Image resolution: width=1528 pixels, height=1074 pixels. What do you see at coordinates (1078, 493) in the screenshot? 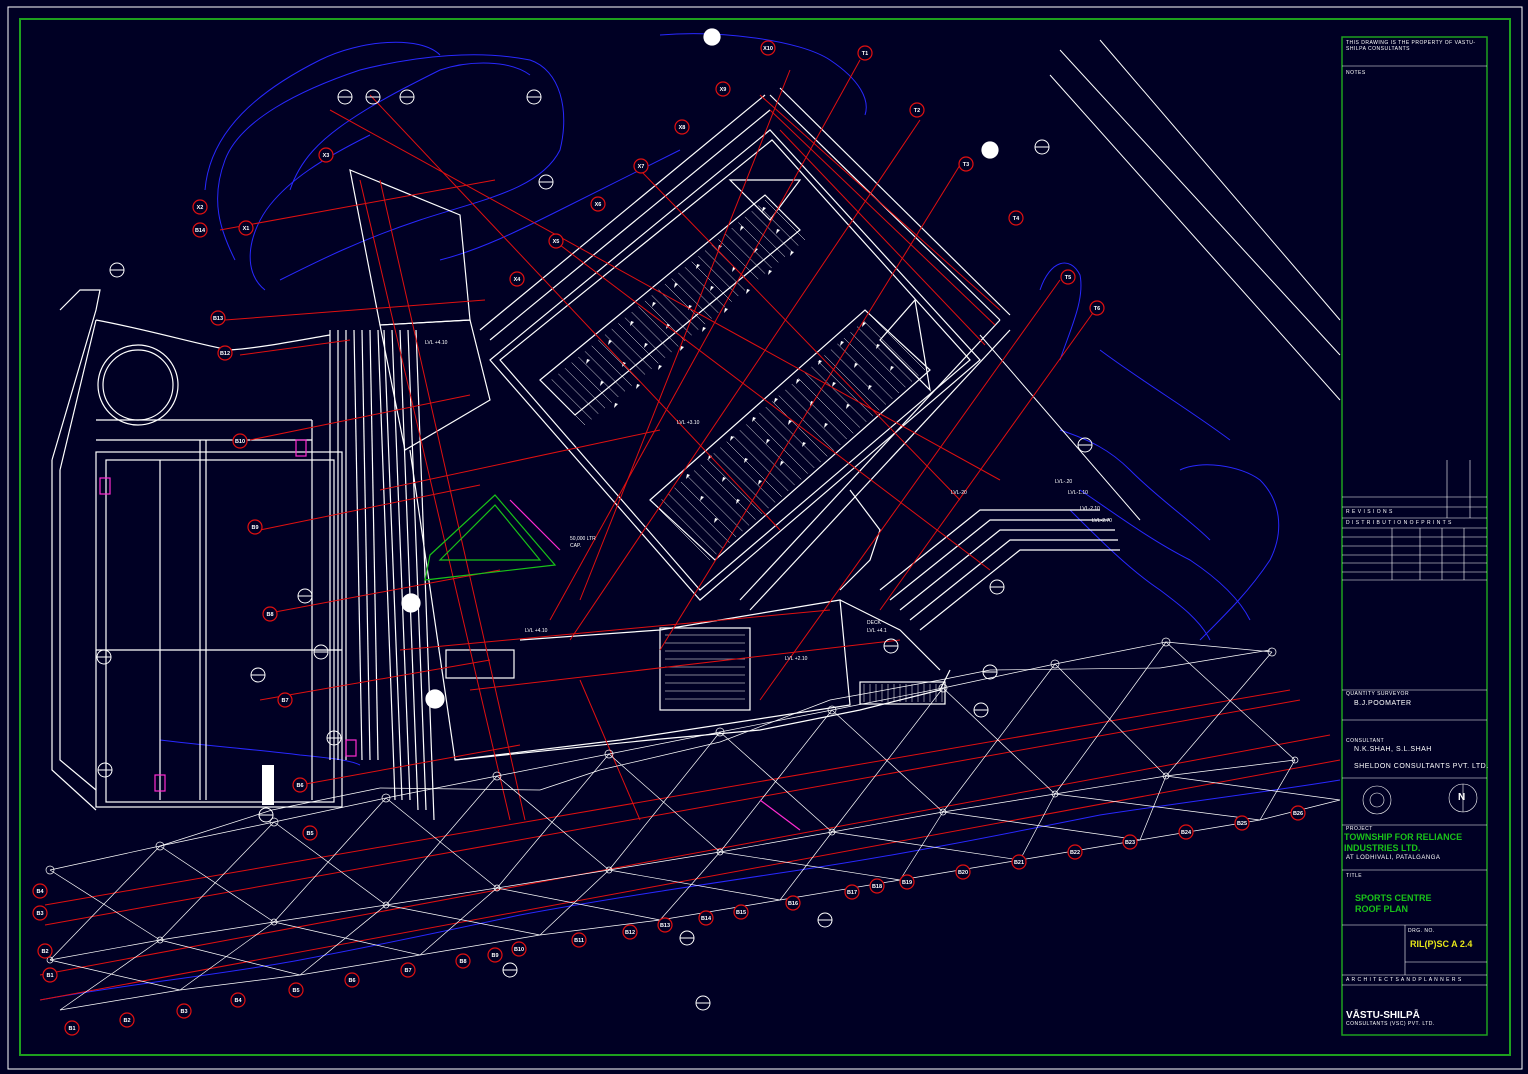
I see `level-label: LVL-1.10` at bounding box center [1078, 493].